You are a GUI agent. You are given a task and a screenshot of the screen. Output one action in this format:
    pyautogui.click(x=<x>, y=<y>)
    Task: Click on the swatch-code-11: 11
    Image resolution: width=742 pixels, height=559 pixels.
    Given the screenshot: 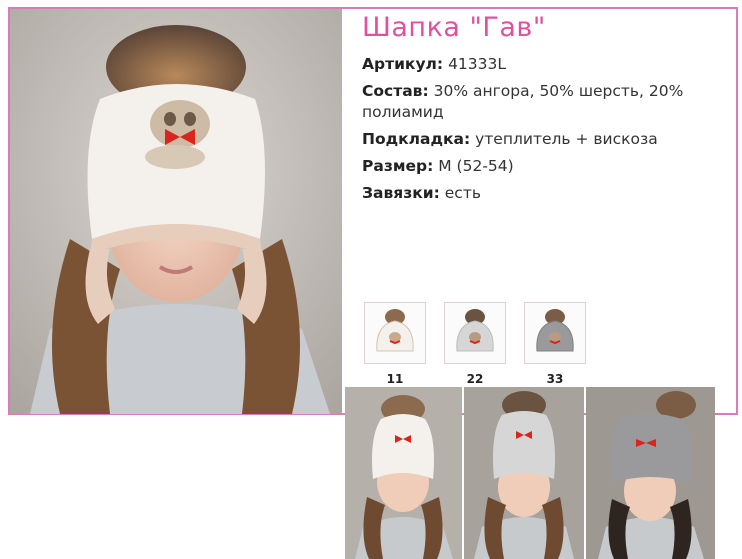 What is the action you would take?
    pyautogui.click(x=395, y=379)
    